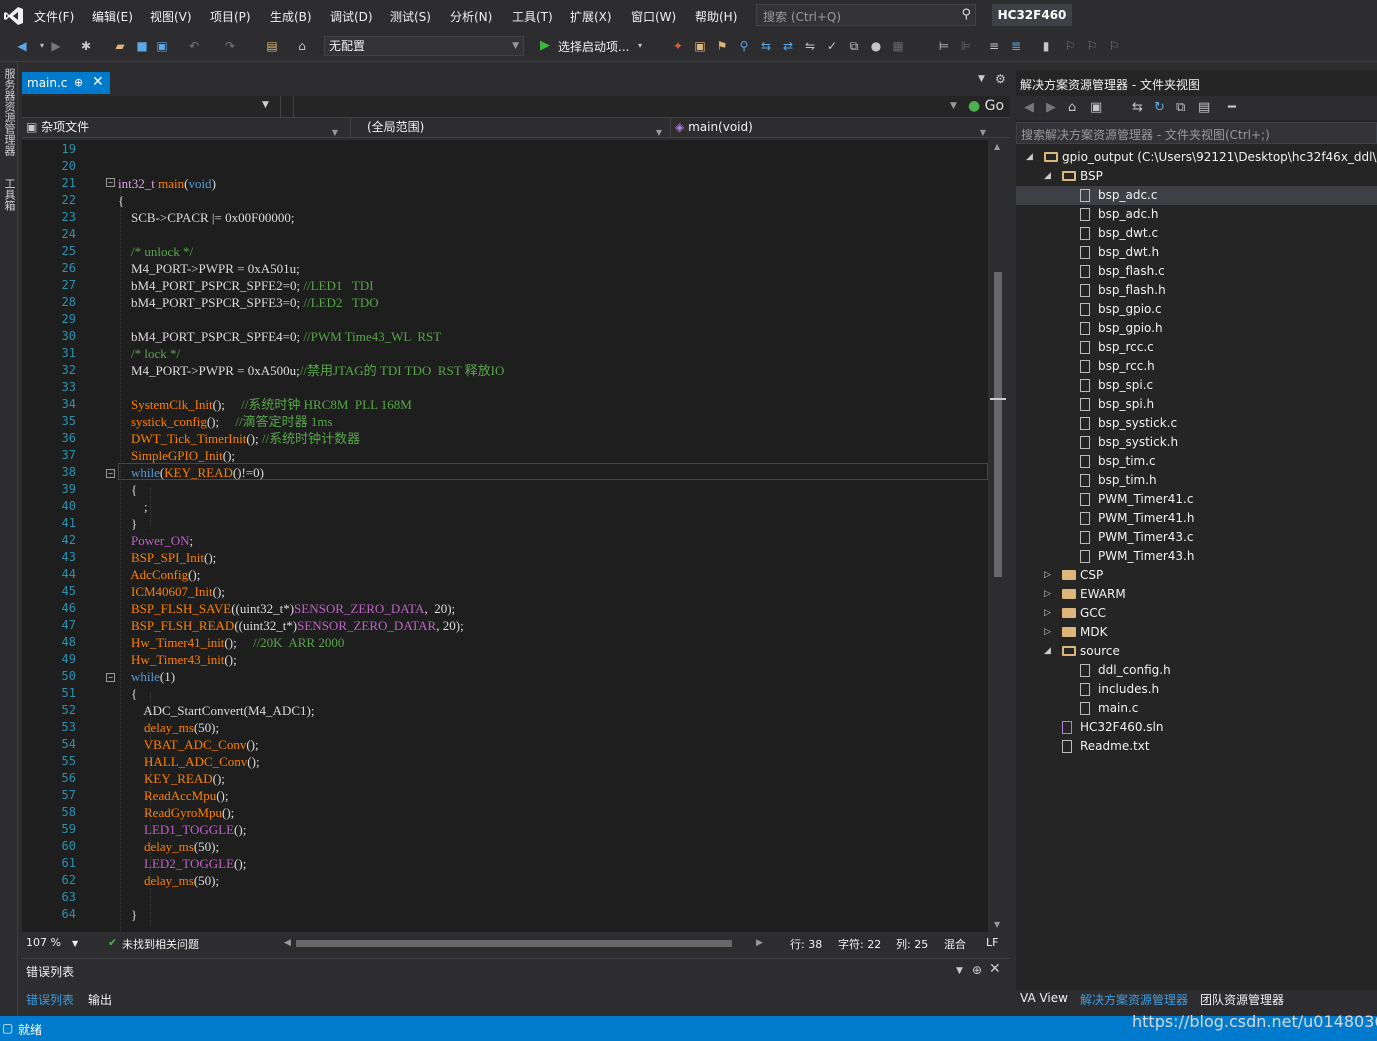  Describe the element at coordinates (966, 14) in the screenshot. I see `search-icon: ⚲` at that location.